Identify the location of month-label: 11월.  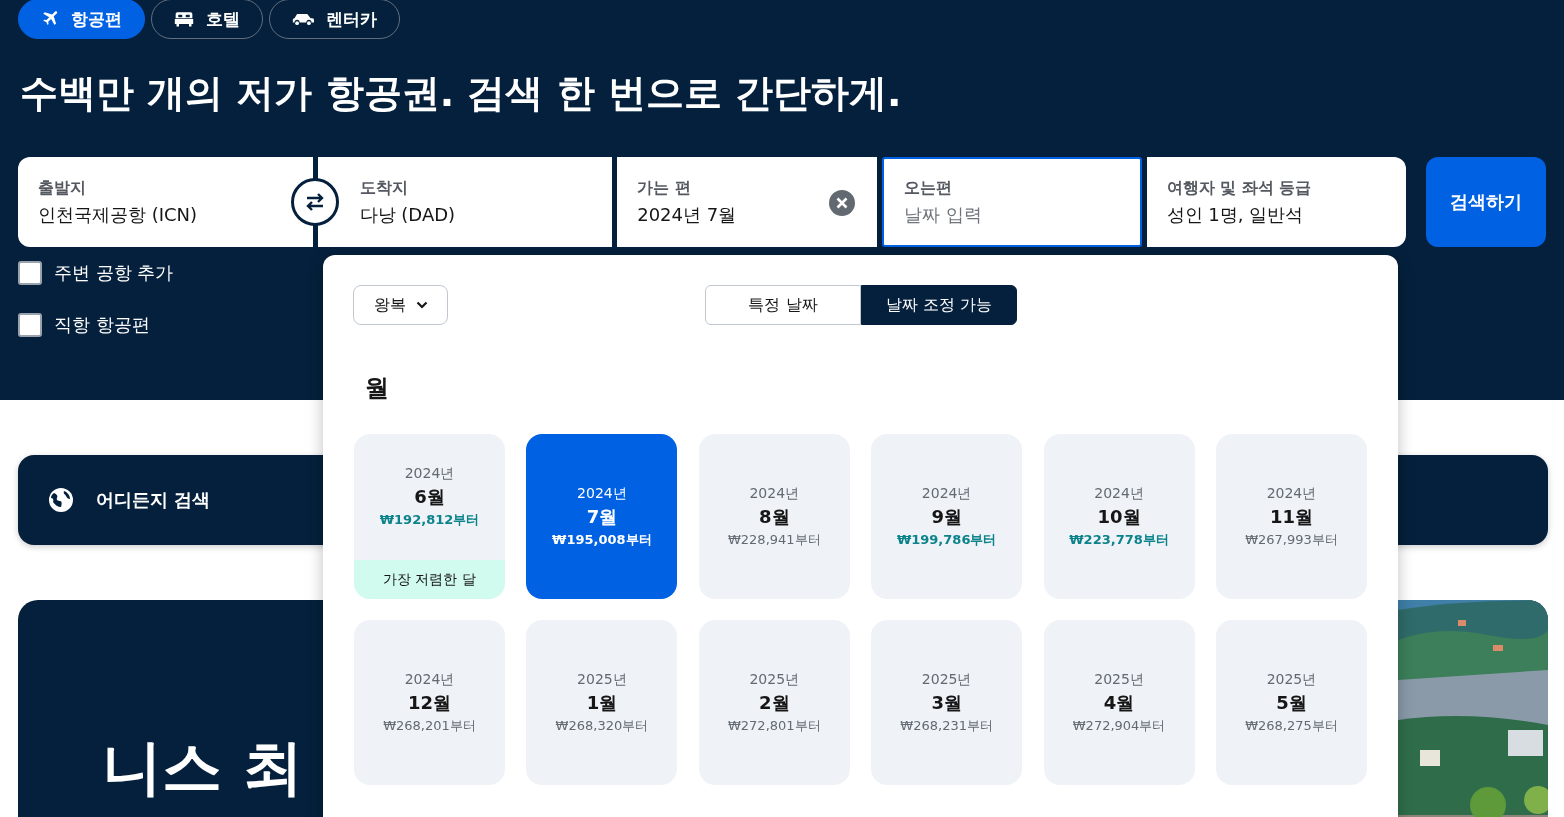
(1291, 516).